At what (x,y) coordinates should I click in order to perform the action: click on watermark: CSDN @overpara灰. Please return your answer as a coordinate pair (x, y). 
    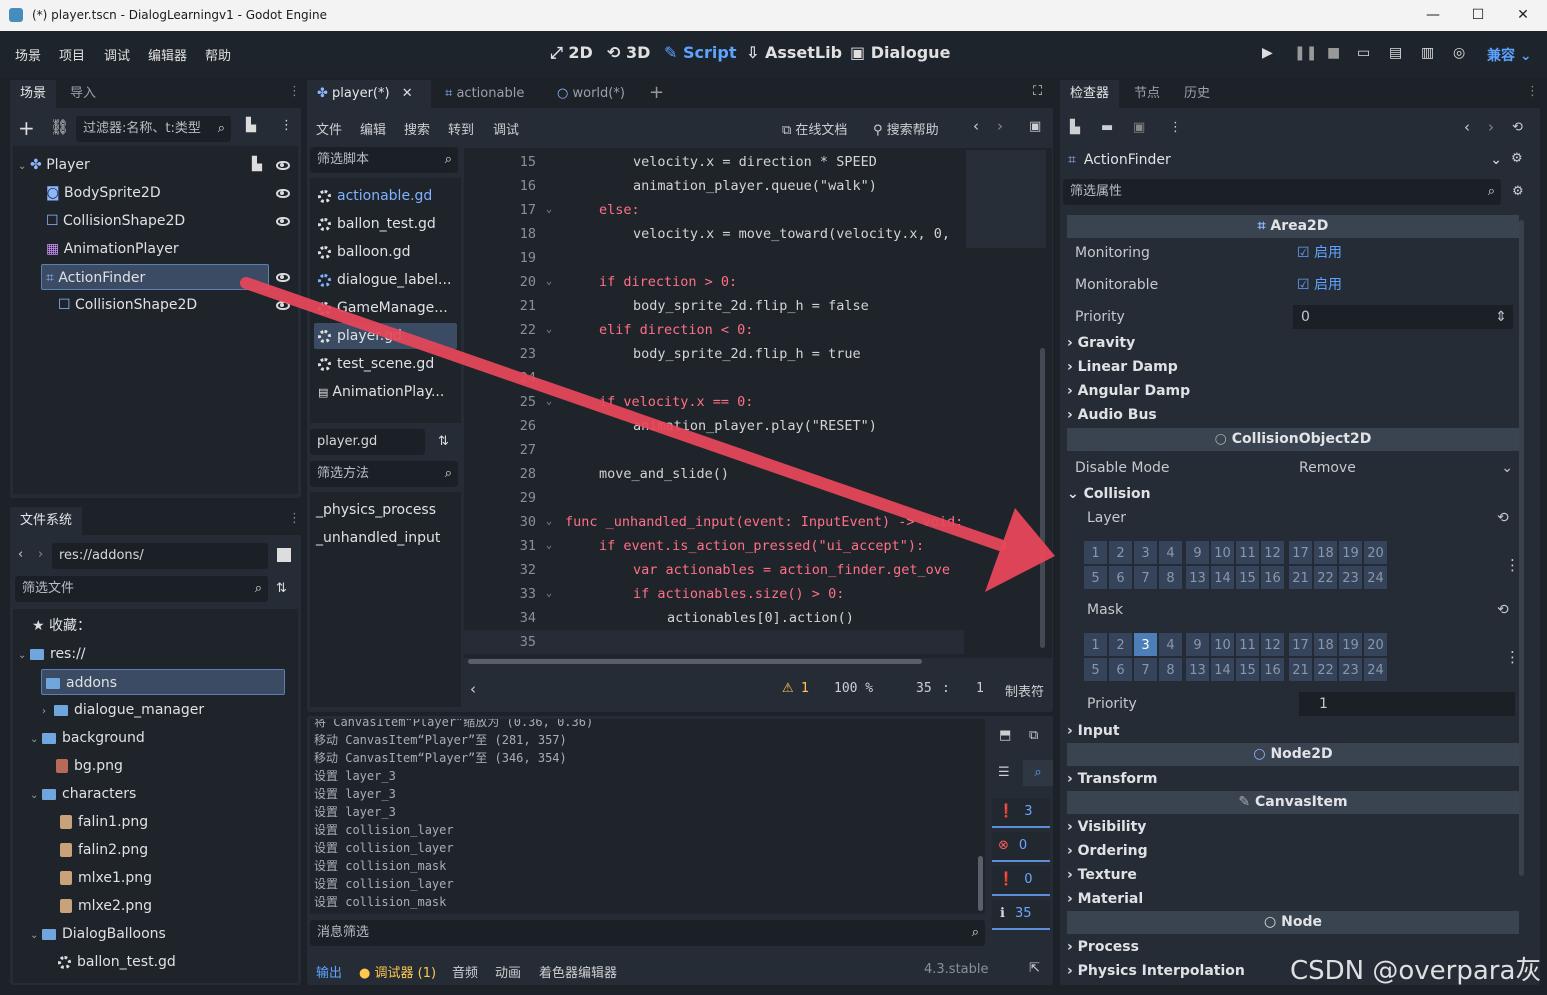
    Looking at the image, I should click on (1416, 971).